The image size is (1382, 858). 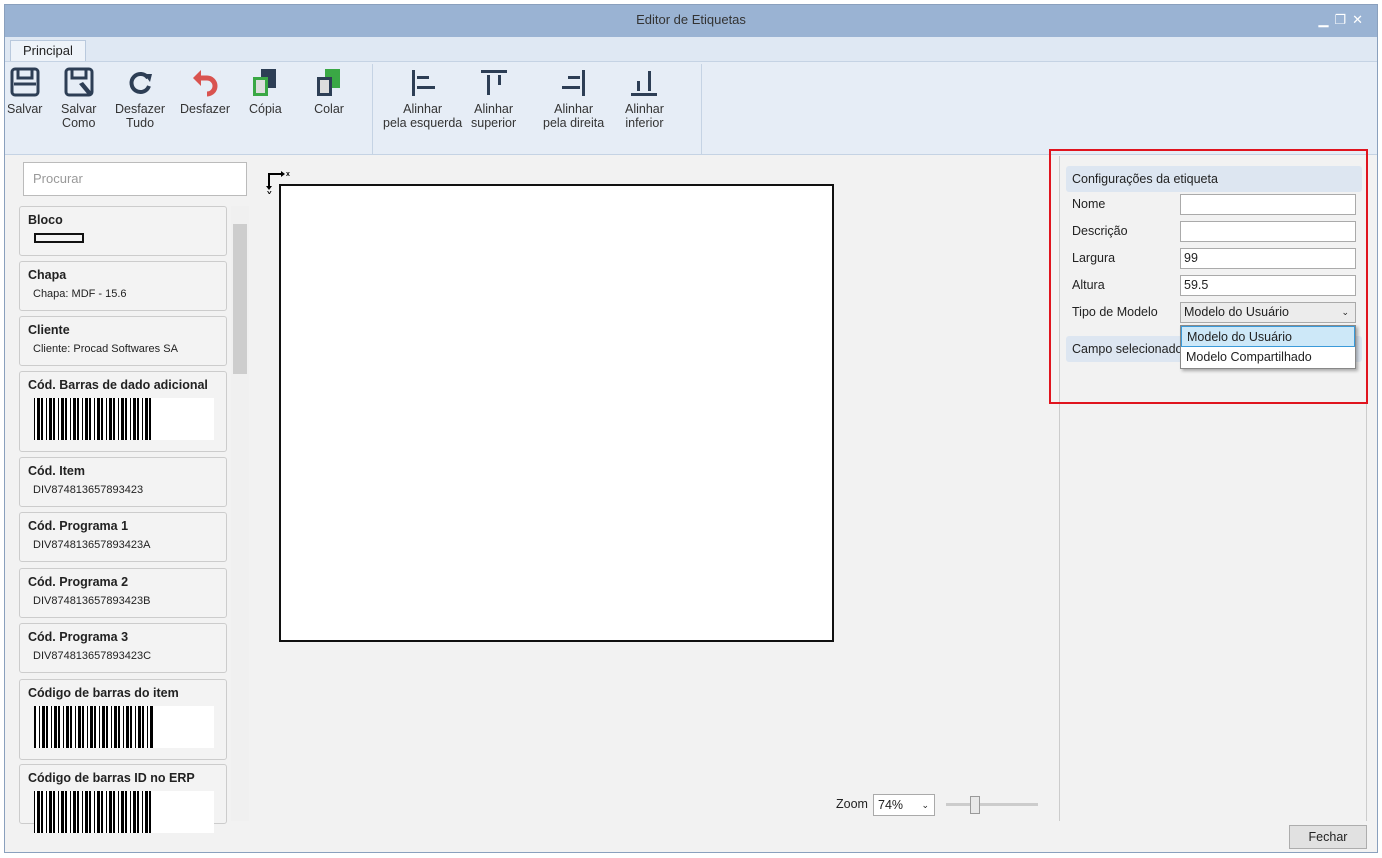 I want to click on highlight-box, so click(x=1208, y=276).